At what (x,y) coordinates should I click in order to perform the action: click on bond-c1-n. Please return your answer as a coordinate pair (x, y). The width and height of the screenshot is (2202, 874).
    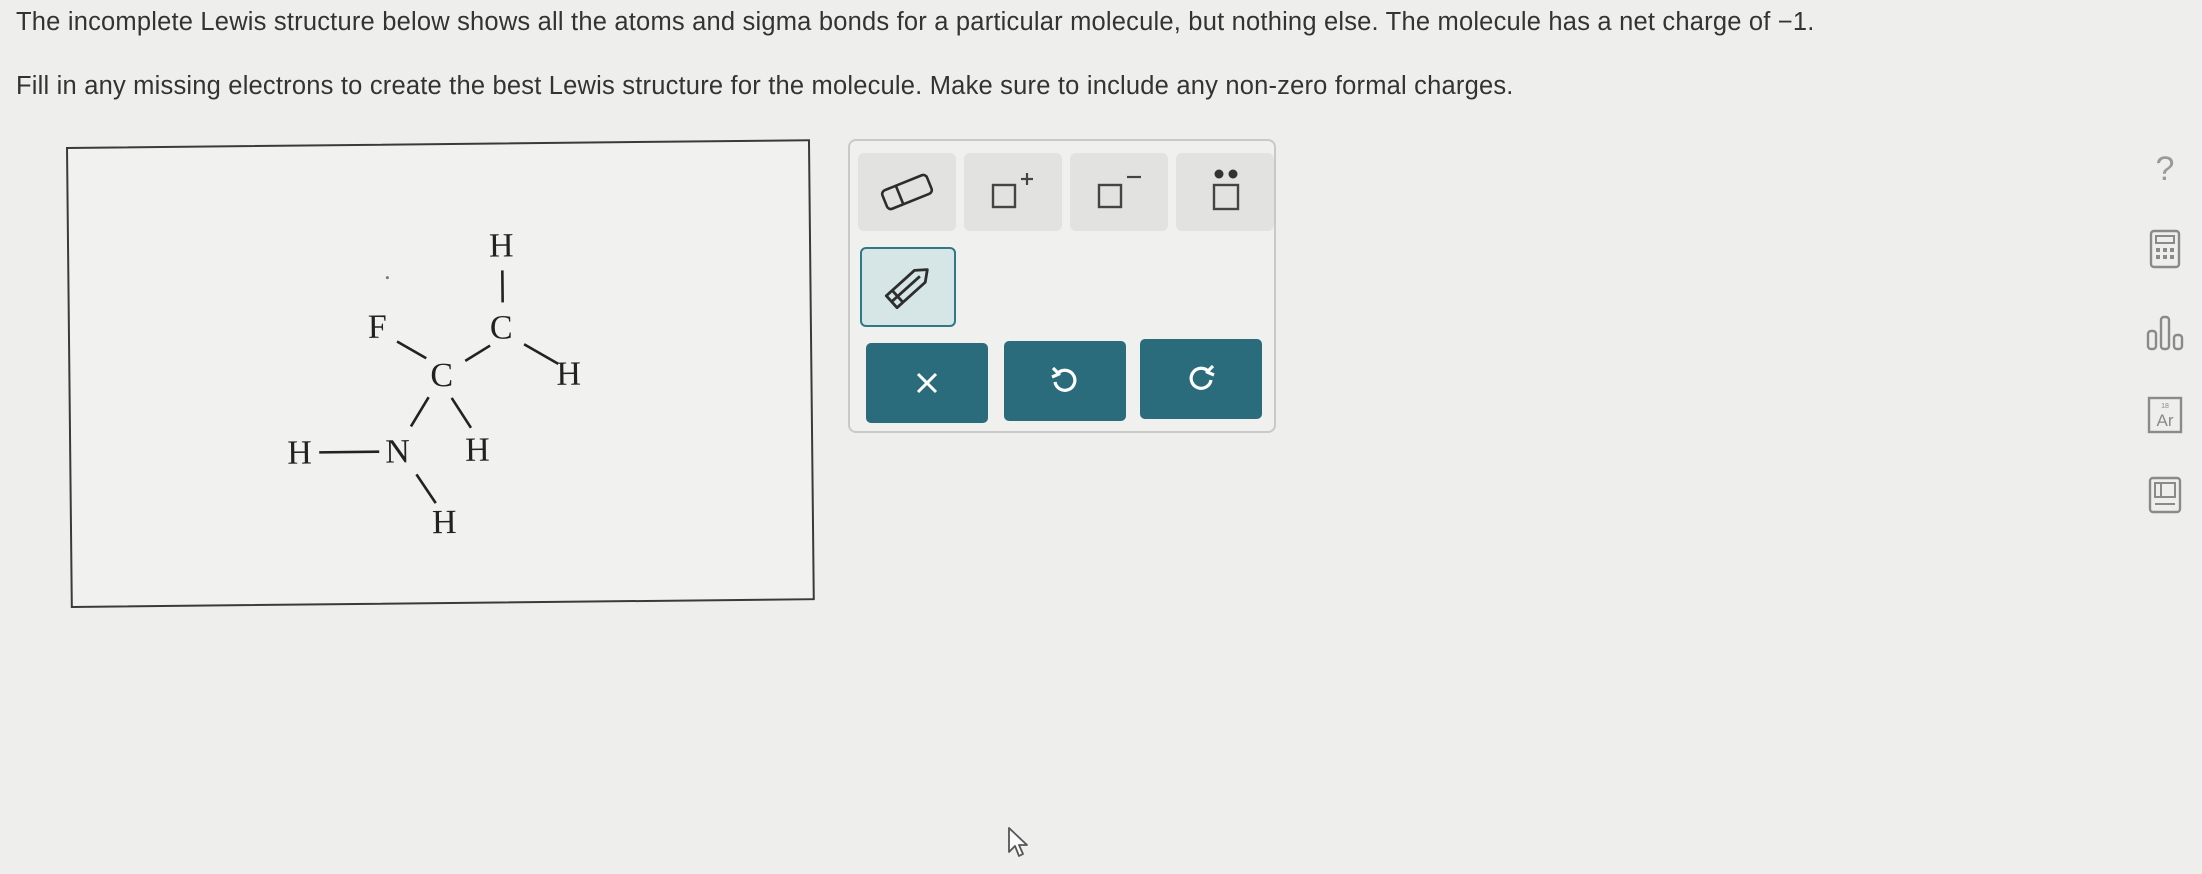
    Looking at the image, I should click on (419, 412).